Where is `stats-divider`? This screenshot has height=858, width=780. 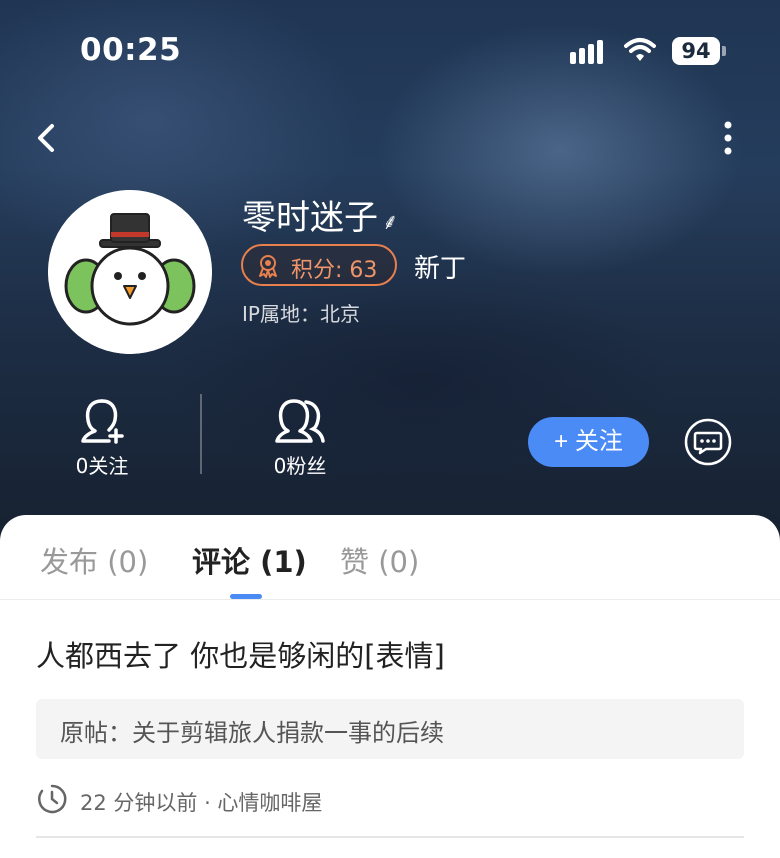
stats-divider is located at coordinates (201, 434).